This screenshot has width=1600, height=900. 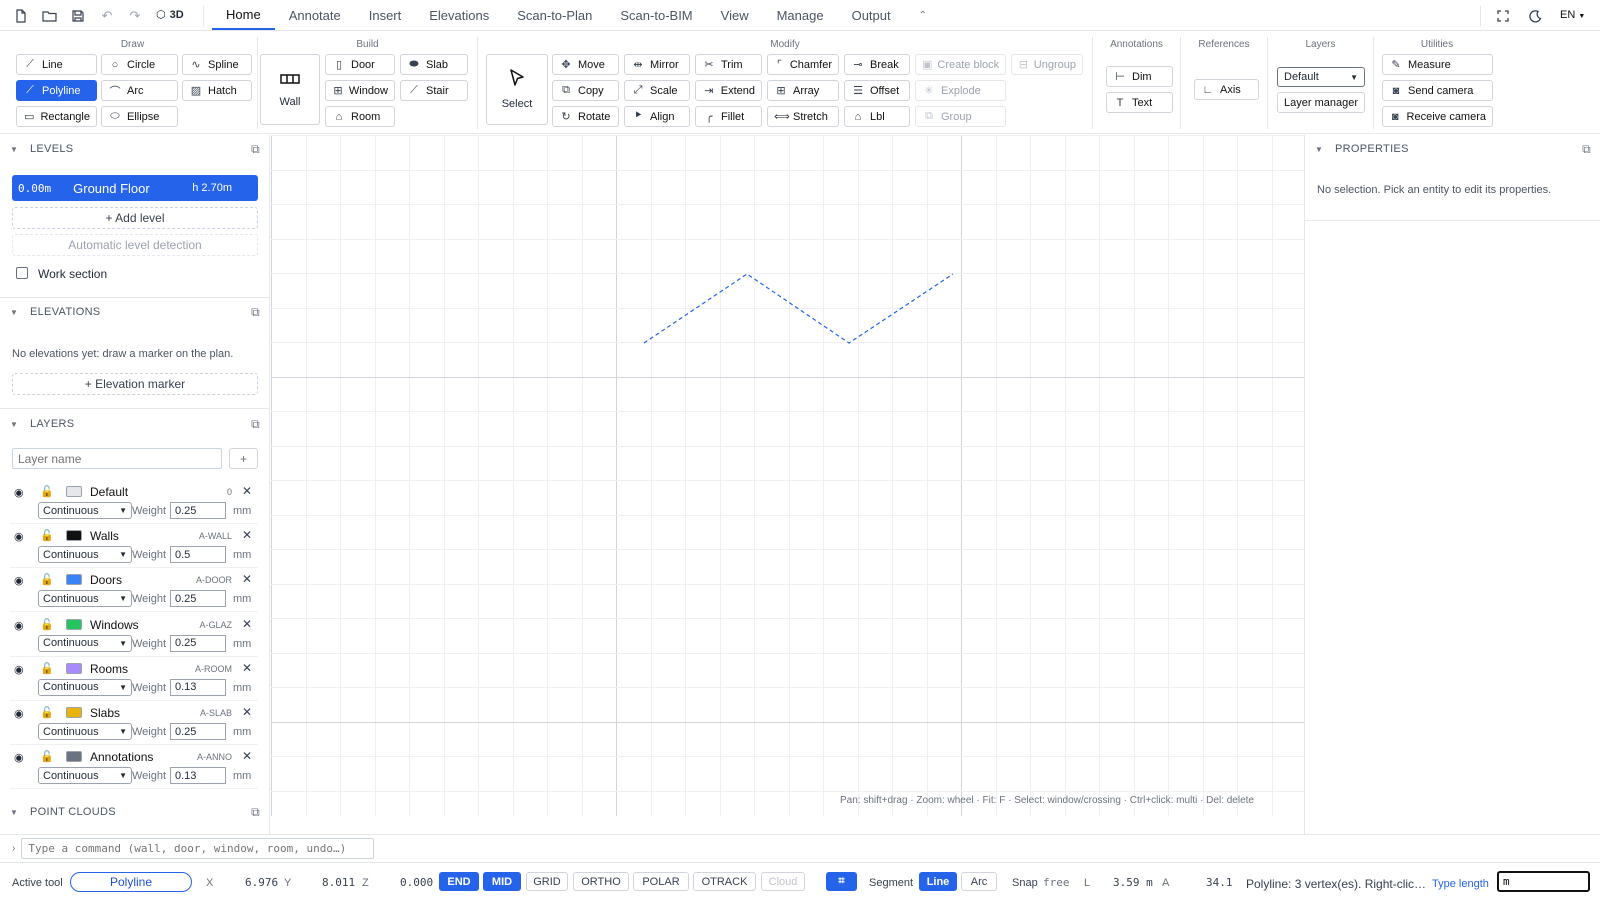 I want to click on tab-manage: Manage, so click(x=800, y=15).